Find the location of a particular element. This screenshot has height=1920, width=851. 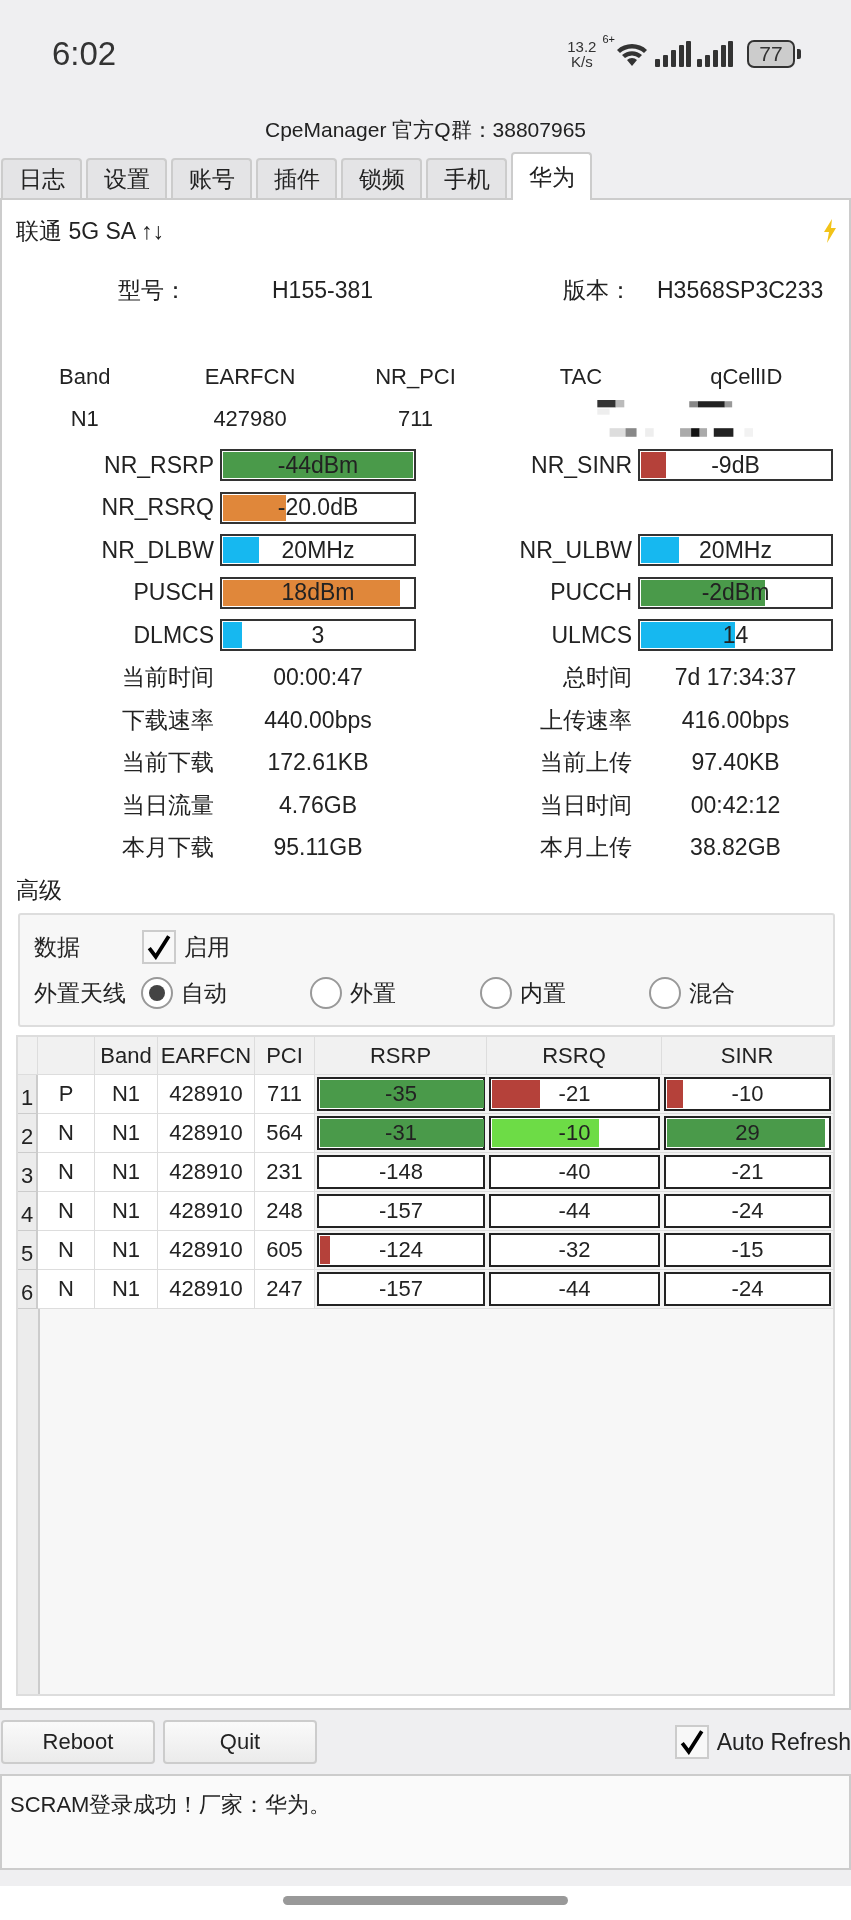

tab: 华为 is located at coordinates (551, 176).